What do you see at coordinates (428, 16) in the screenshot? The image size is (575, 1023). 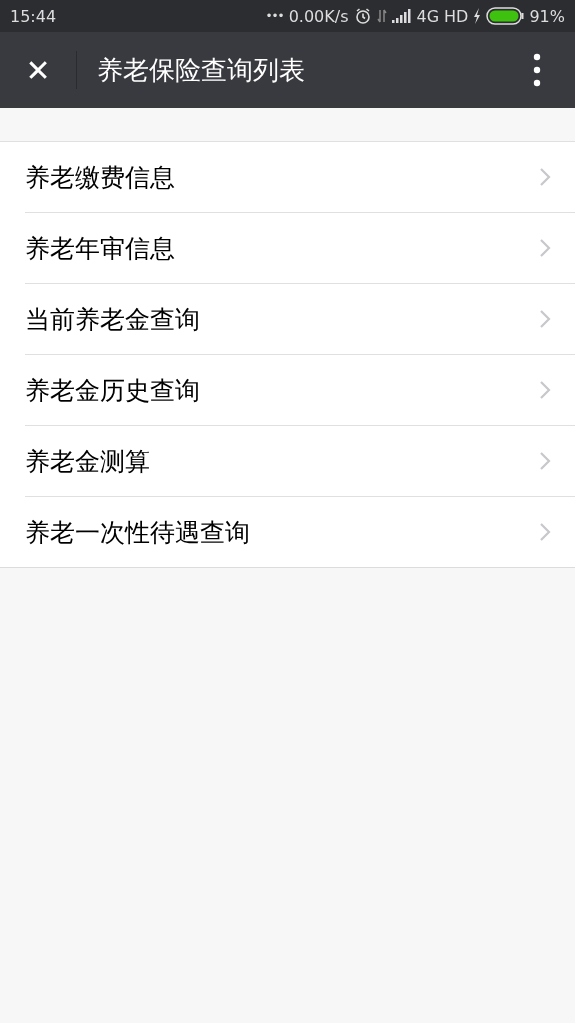 I see `network-type: 4G` at bounding box center [428, 16].